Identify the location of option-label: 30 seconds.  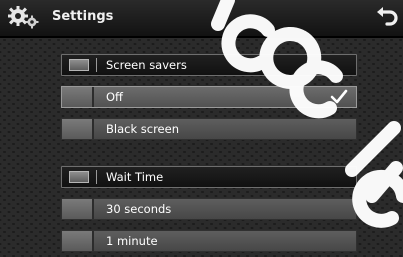
(139, 209).